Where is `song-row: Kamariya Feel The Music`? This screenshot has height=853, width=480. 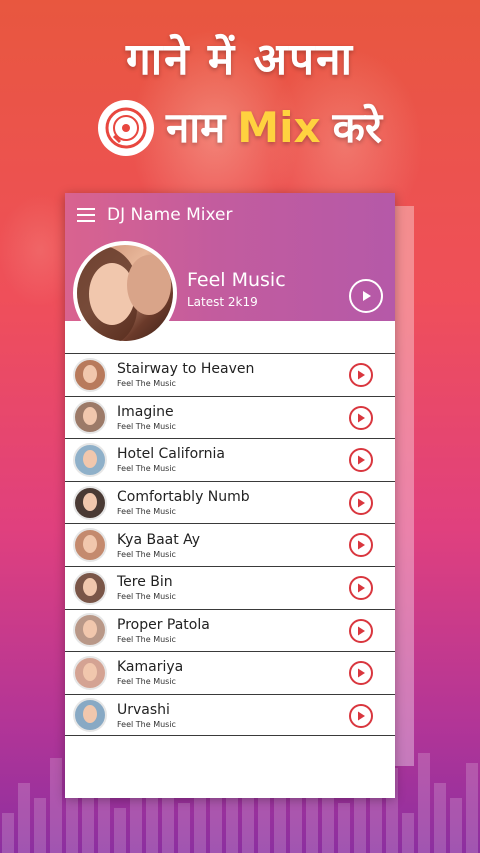 song-row: Kamariya Feel The Music is located at coordinates (230, 672).